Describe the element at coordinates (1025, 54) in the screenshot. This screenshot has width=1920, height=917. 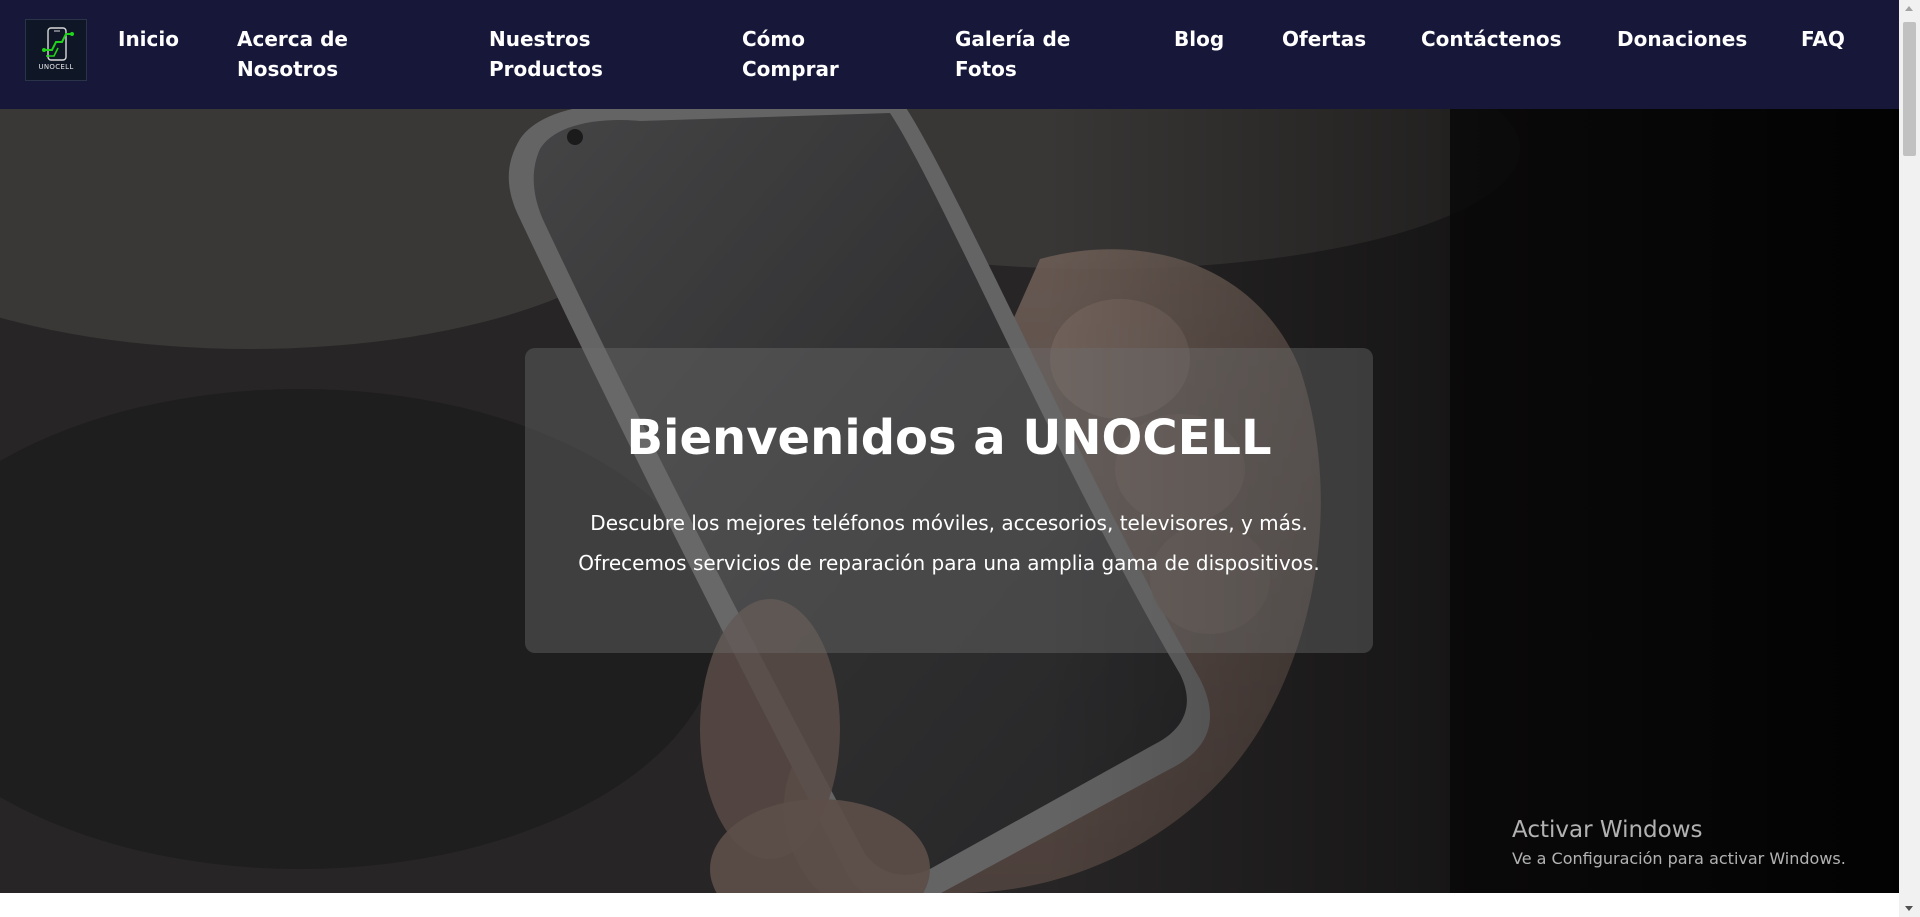
I see `nav-item-galeria-de-fotos: Galería de Fotos` at that location.